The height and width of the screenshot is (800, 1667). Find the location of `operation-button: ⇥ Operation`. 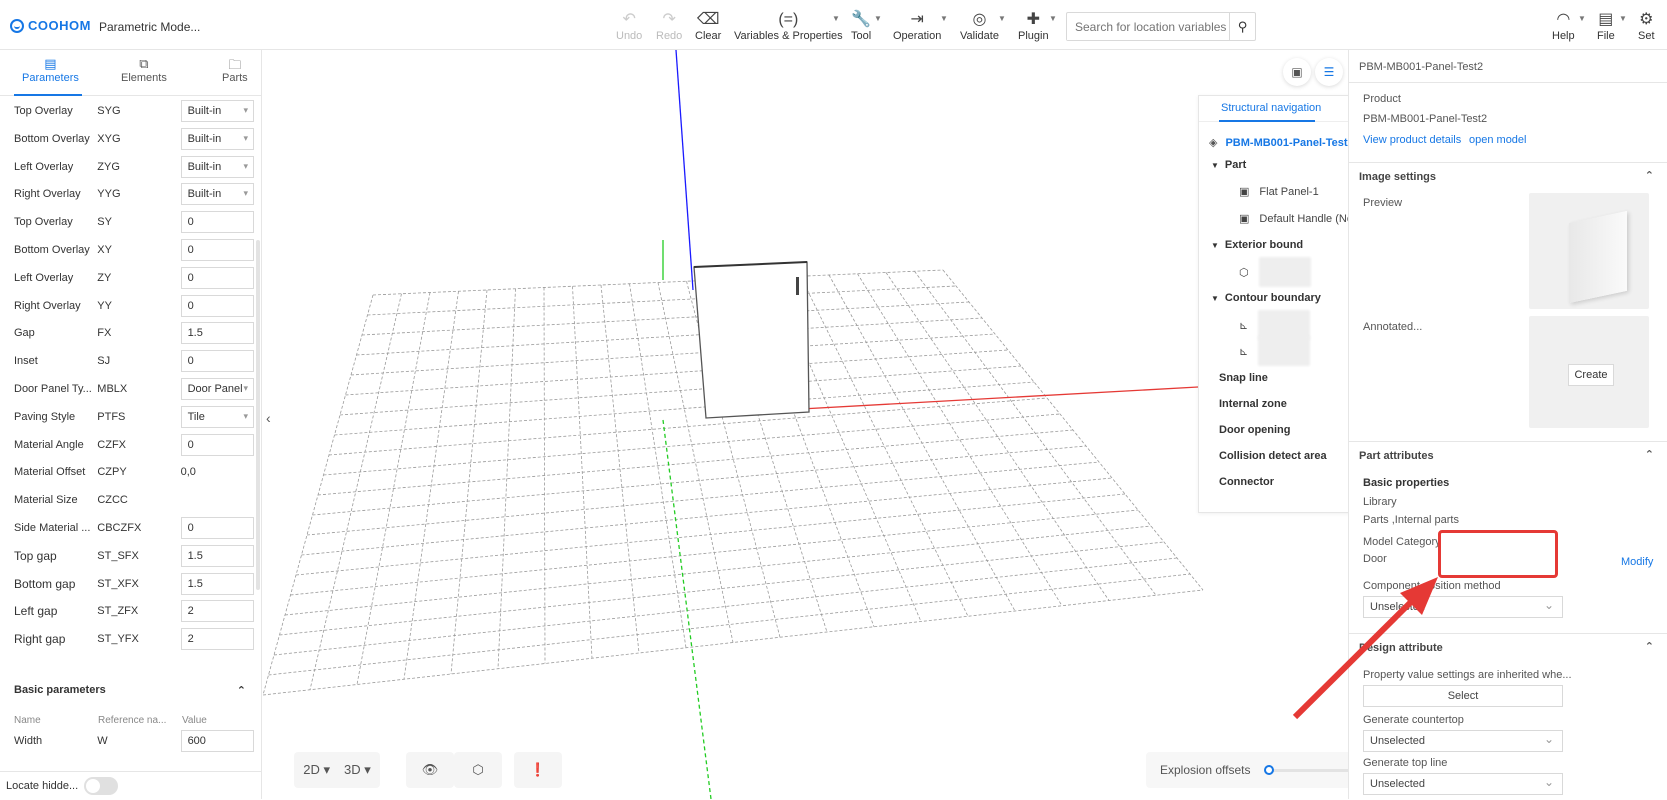

operation-button: ⇥ Operation is located at coordinates (917, 26).